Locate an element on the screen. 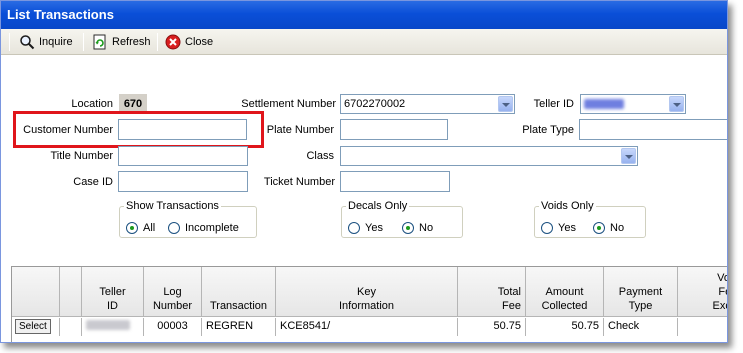  table-row: Select is located at coordinates (36, 327).